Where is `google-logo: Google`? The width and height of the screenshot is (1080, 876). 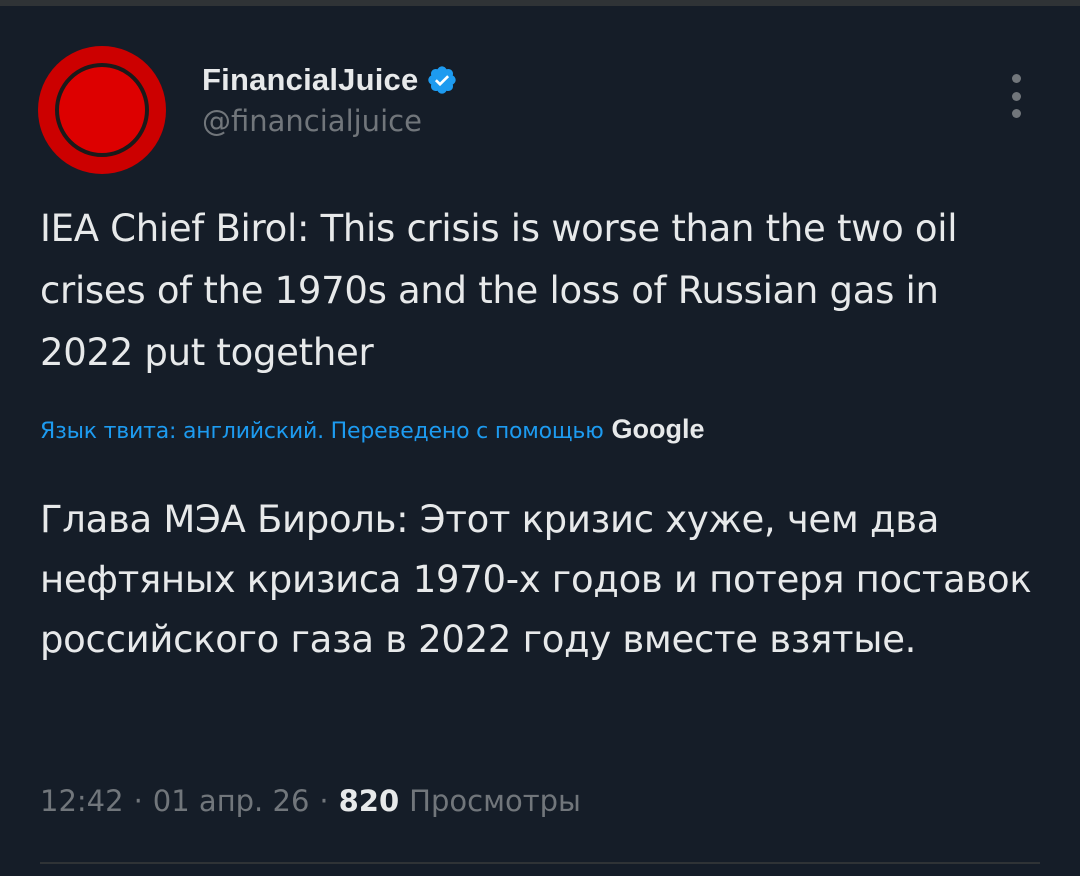
google-logo: Google is located at coordinates (658, 429).